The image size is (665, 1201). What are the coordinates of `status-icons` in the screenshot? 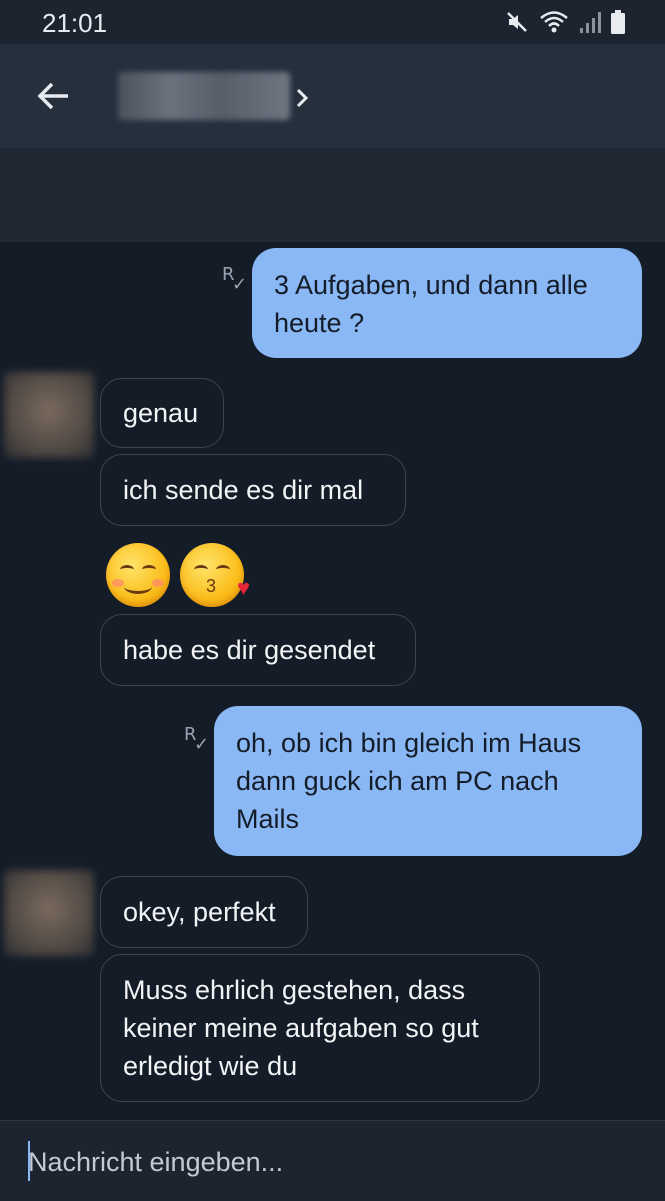 It's located at (565, 24).